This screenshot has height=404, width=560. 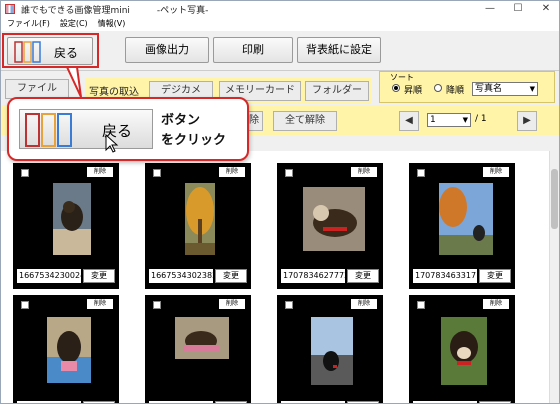 What do you see at coordinates (114, 92) in the screenshot?
I see `import-label: 写真の取込` at bounding box center [114, 92].